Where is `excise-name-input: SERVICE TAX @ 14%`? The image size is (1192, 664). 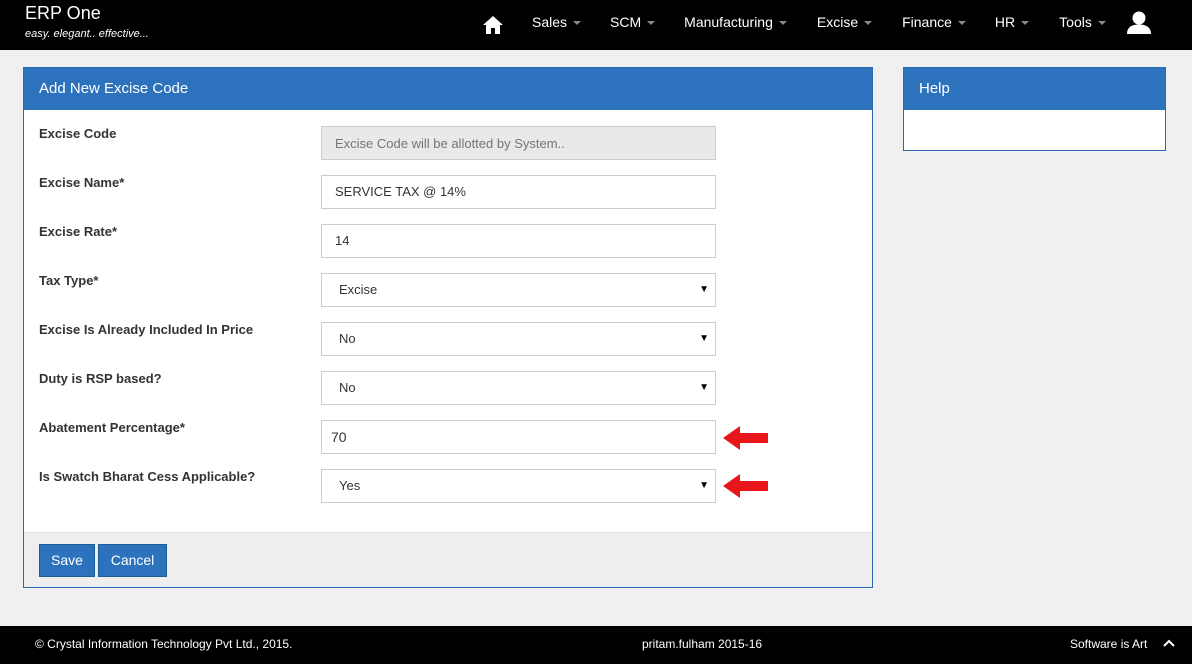 excise-name-input: SERVICE TAX @ 14% is located at coordinates (518, 192).